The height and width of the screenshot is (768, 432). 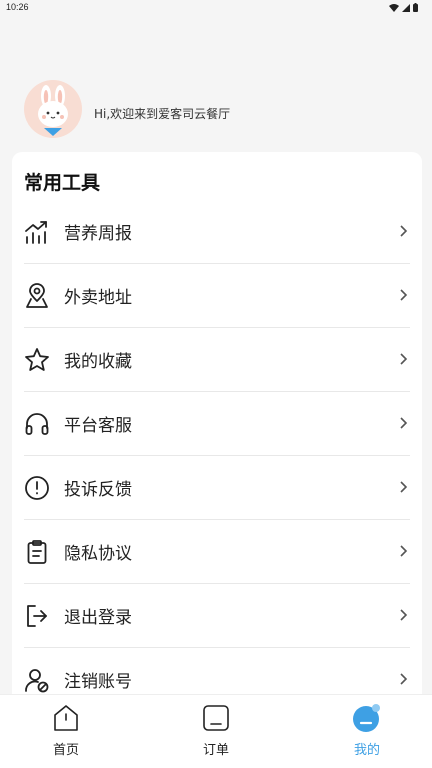 I want to click on menu-item-feedback: 投诉反馈, so click(x=217, y=488).